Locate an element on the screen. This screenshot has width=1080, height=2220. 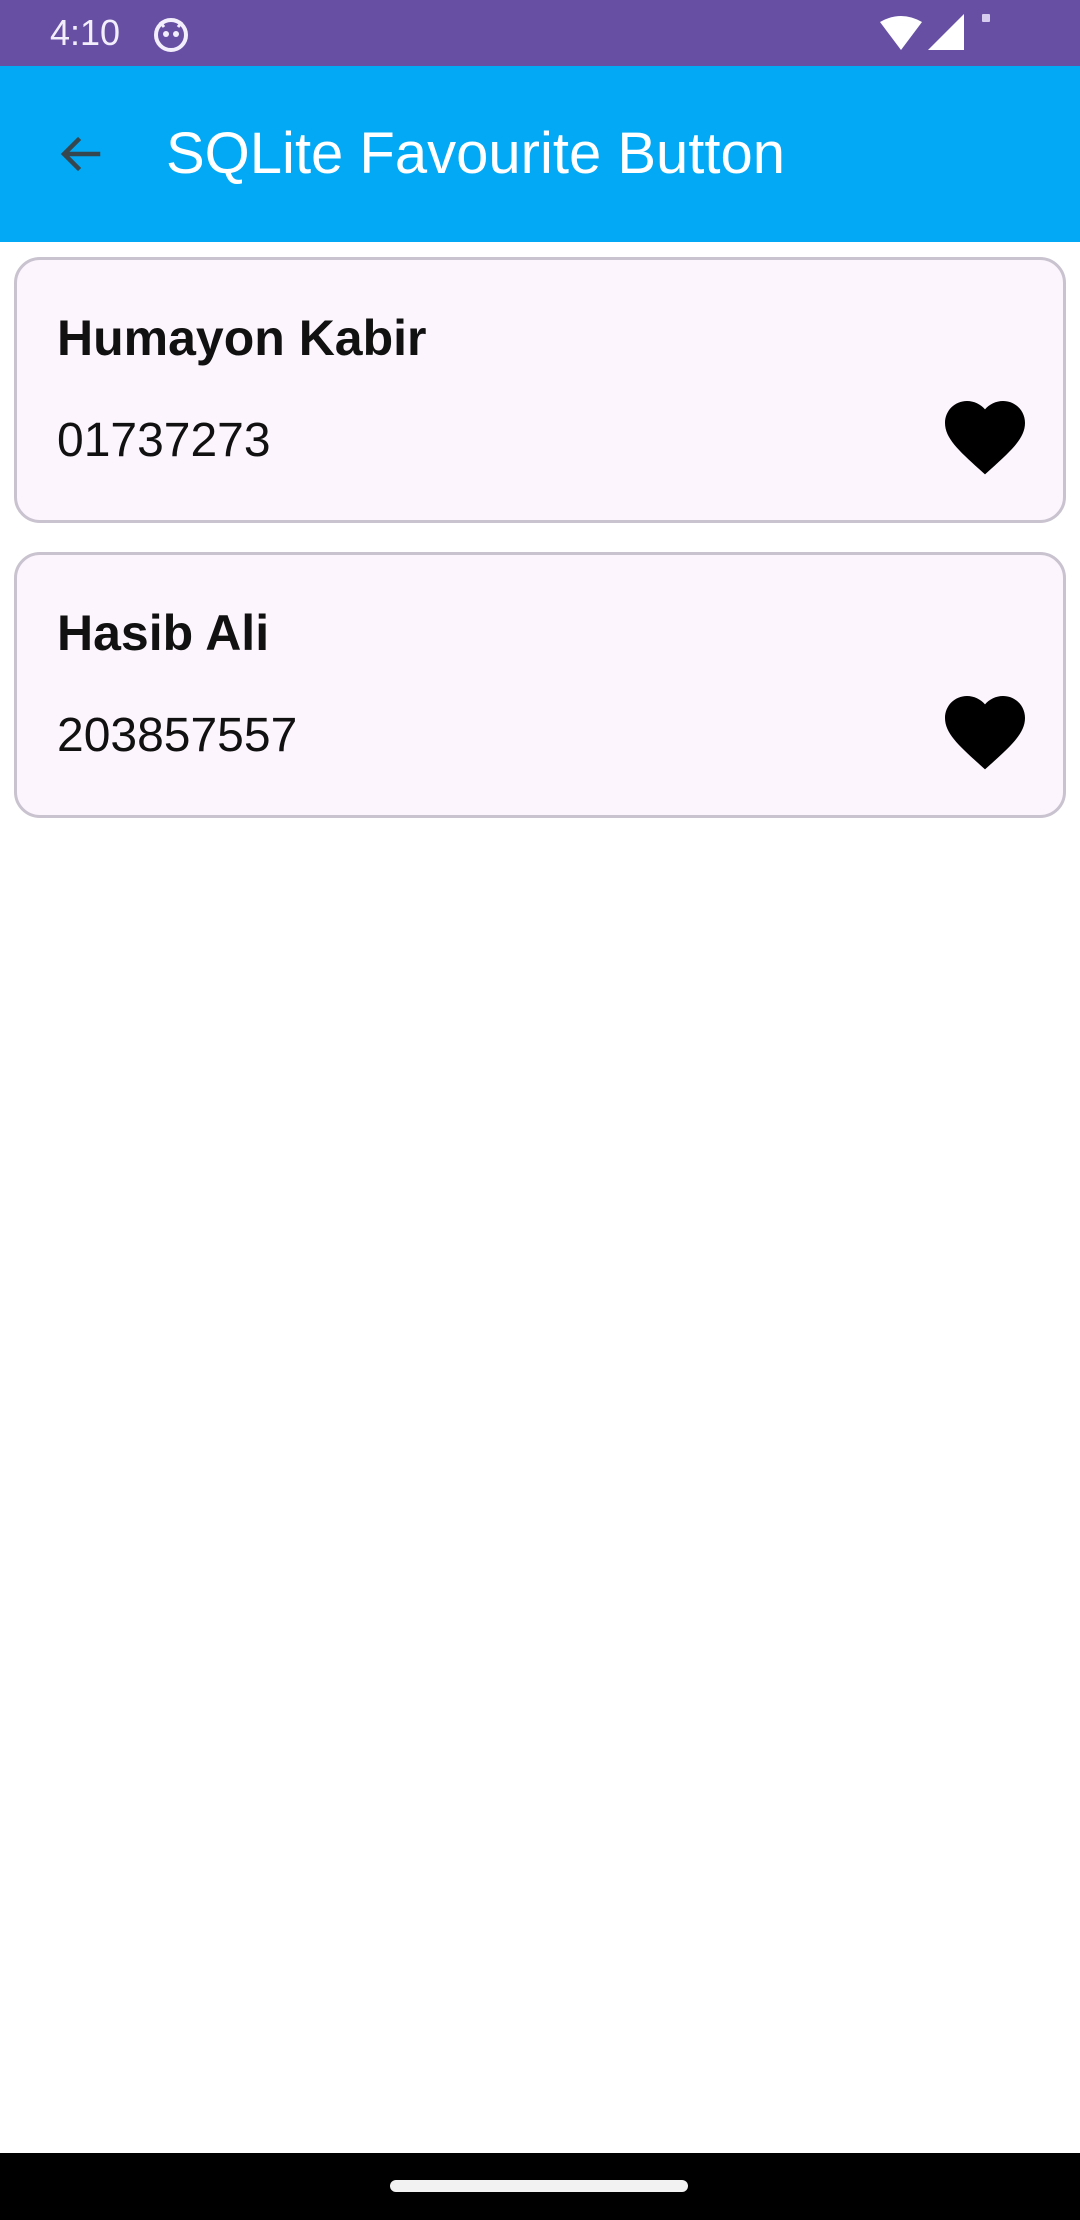
app-notification-icon is located at coordinates (171, 35).